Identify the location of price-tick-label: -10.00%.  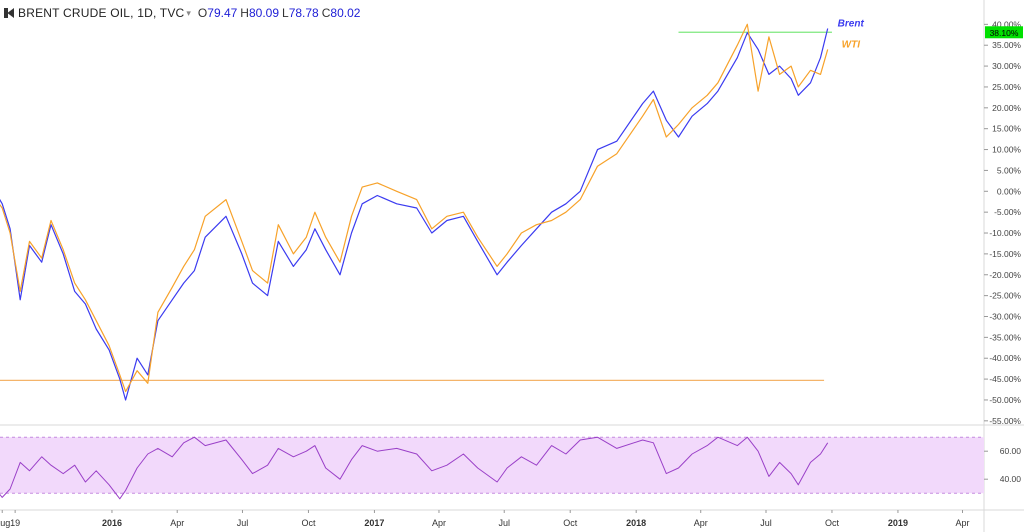
(1005, 233).